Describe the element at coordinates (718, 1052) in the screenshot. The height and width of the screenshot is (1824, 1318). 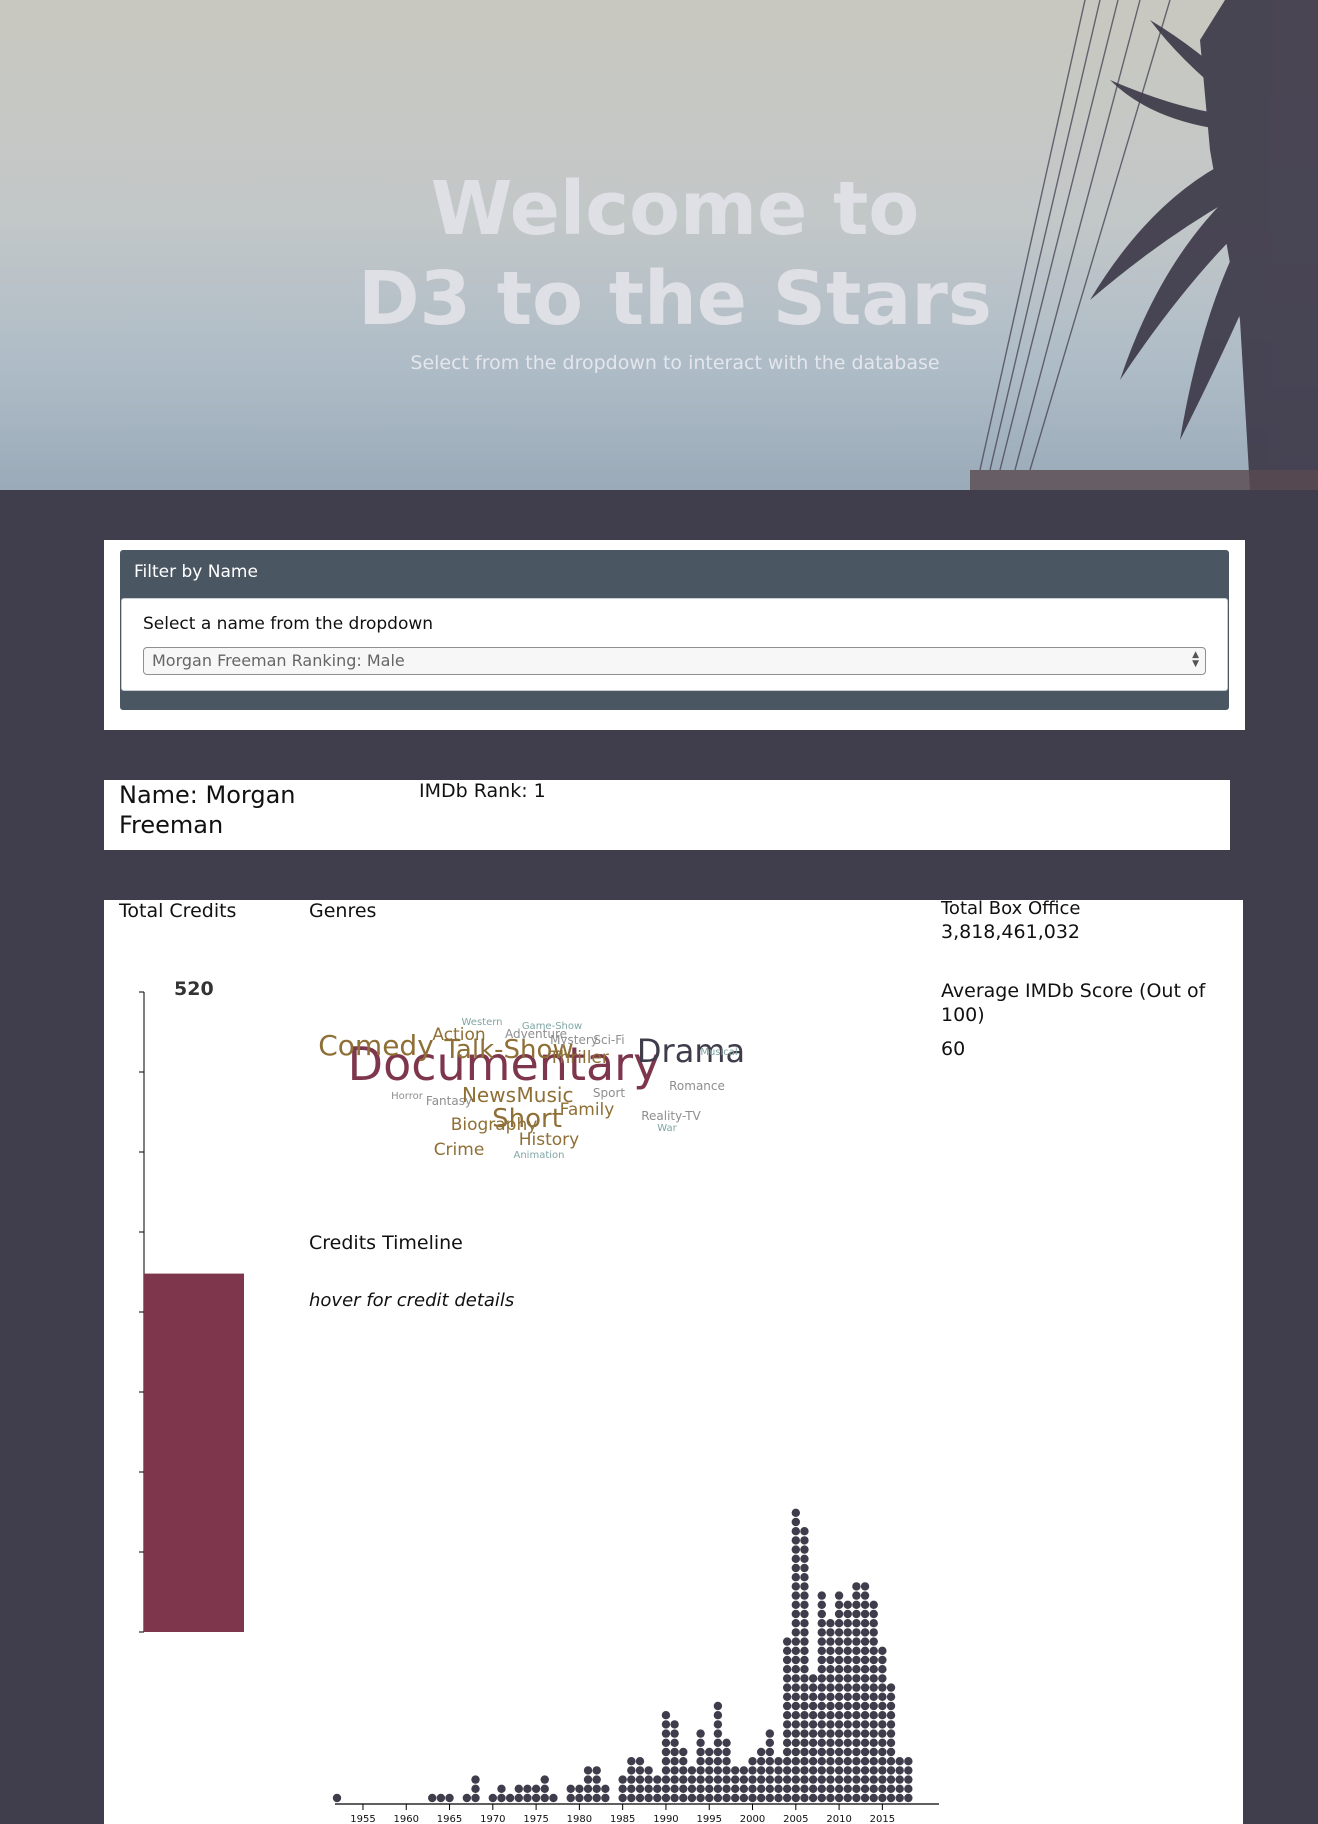
I see `genre-word-musical: Musical` at that location.